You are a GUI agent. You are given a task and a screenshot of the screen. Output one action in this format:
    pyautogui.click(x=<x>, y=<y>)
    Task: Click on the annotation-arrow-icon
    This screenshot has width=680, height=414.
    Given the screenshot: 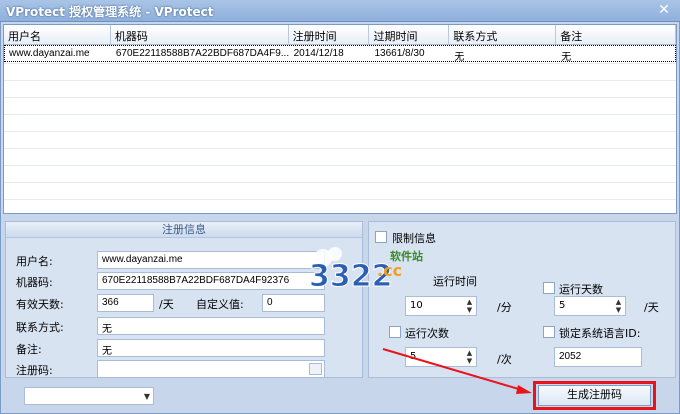 What is the action you would take?
    pyautogui.click(x=457, y=371)
    